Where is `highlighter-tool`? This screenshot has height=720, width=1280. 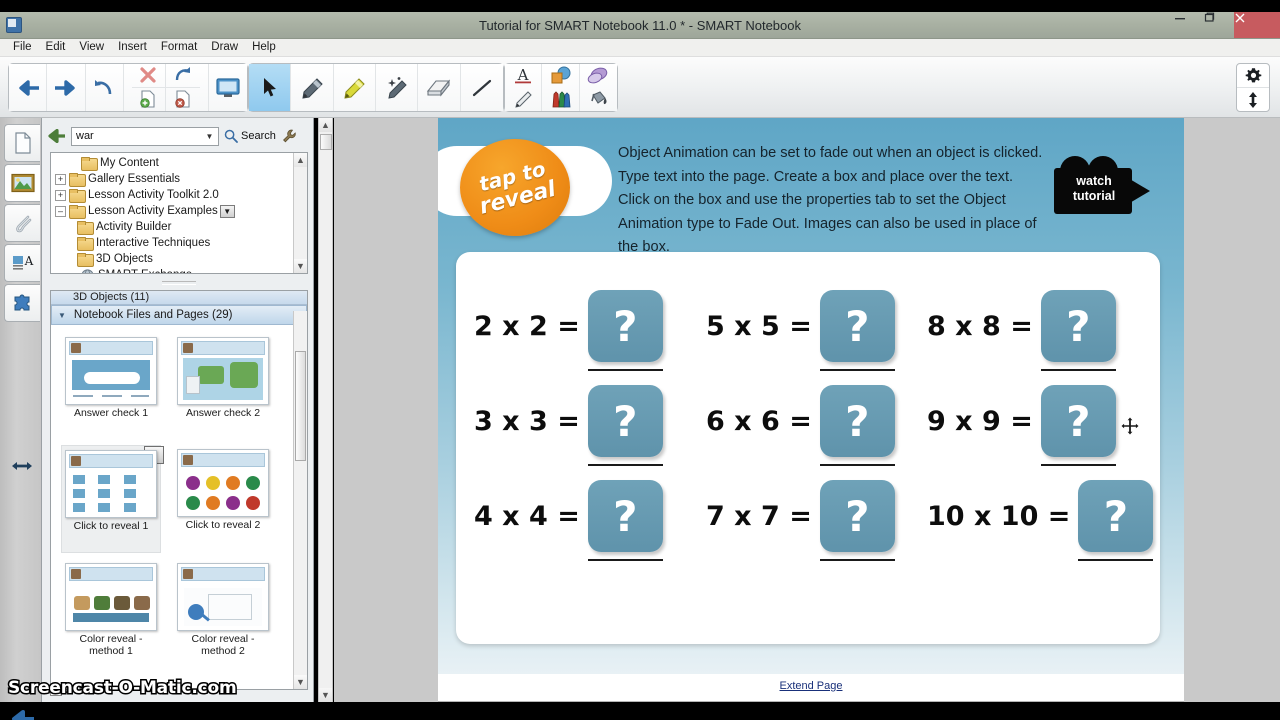 highlighter-tool is located at coordinates (355, 87).